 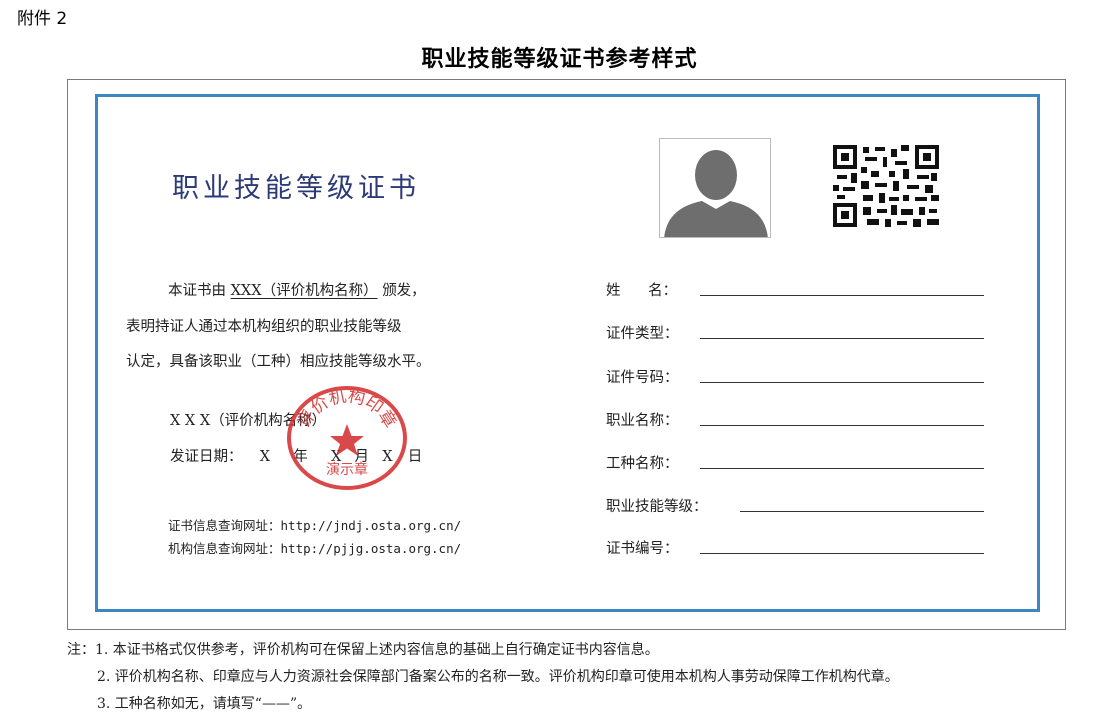 What do you see at coordinates (842, 382) in the screenshot?
I see `field-id-number-line` at bounding box center [842, 382].